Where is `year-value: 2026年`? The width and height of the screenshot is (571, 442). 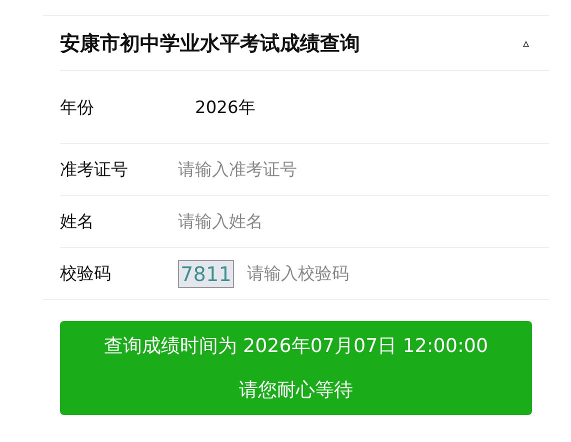 year-value: 2026年 is located at coordinates (225, 107).